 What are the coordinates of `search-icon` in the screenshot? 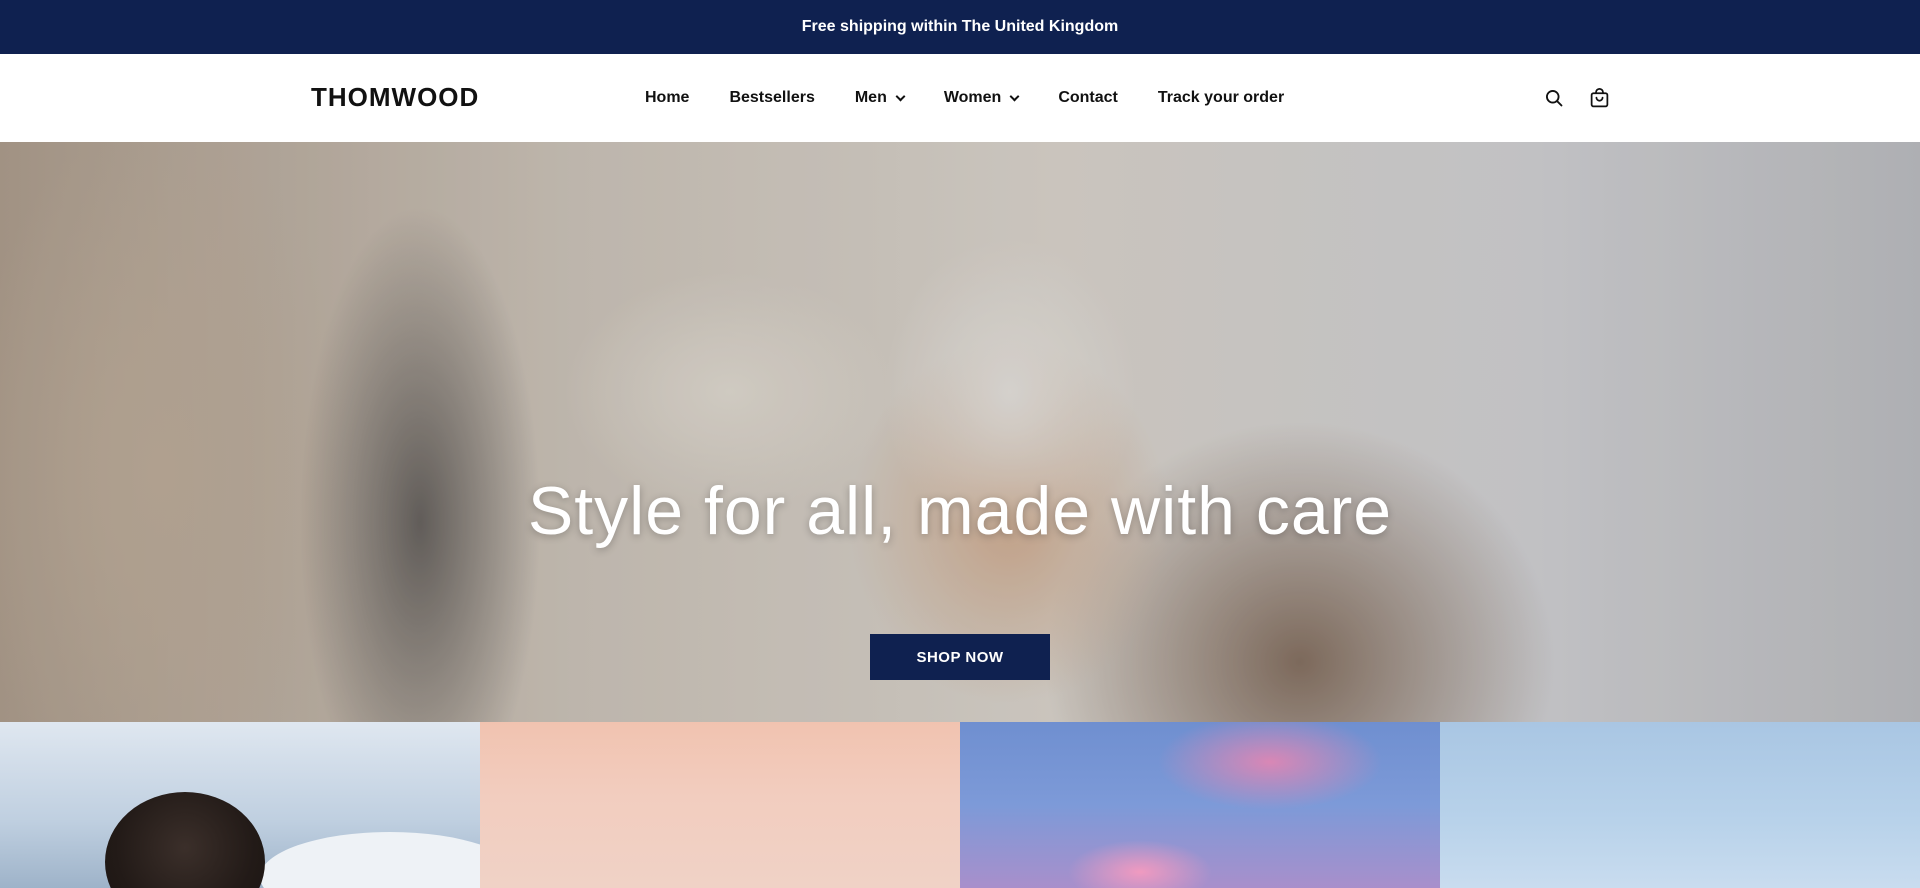 It's located at (1554, 98).